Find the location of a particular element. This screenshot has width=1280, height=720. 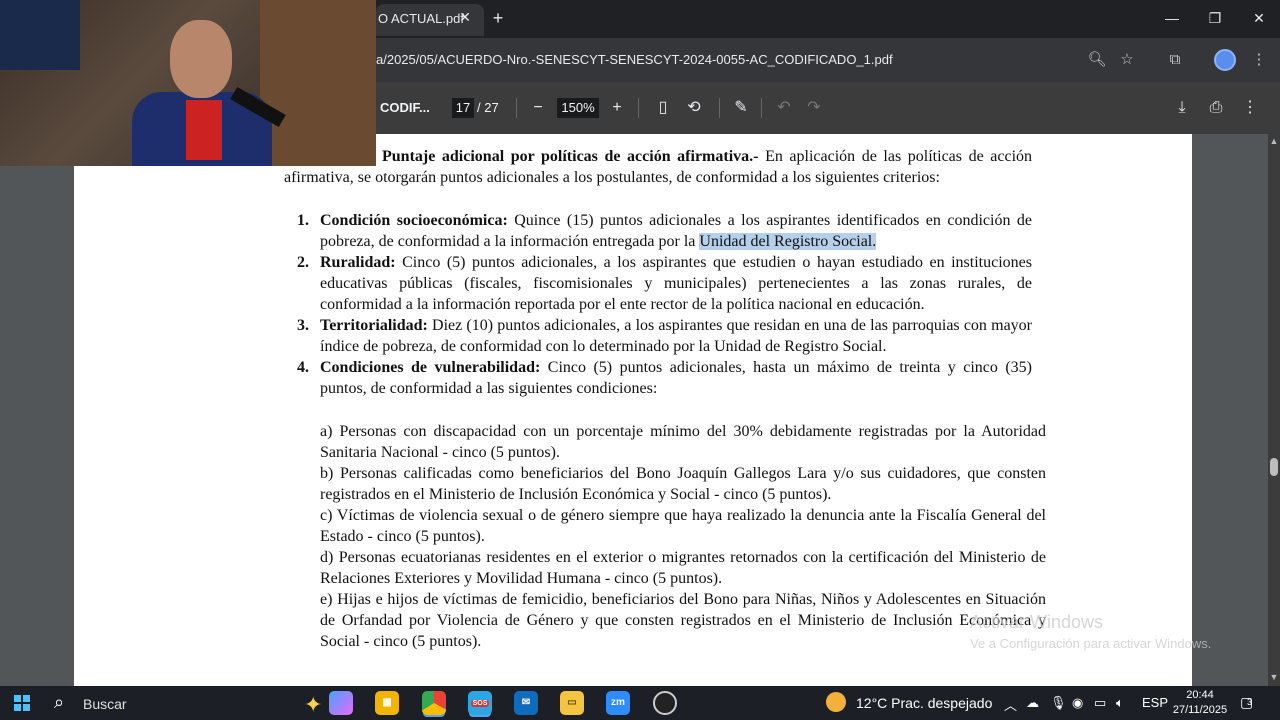

language-indicator: ESP is located at coordinates (1155, 702).